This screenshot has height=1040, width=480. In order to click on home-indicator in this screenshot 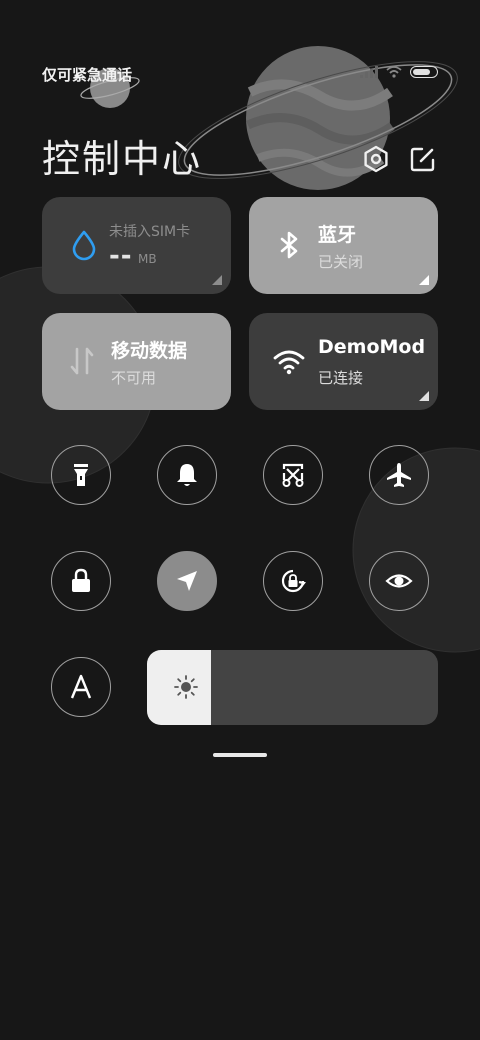, I will do `click(240, 755)`.